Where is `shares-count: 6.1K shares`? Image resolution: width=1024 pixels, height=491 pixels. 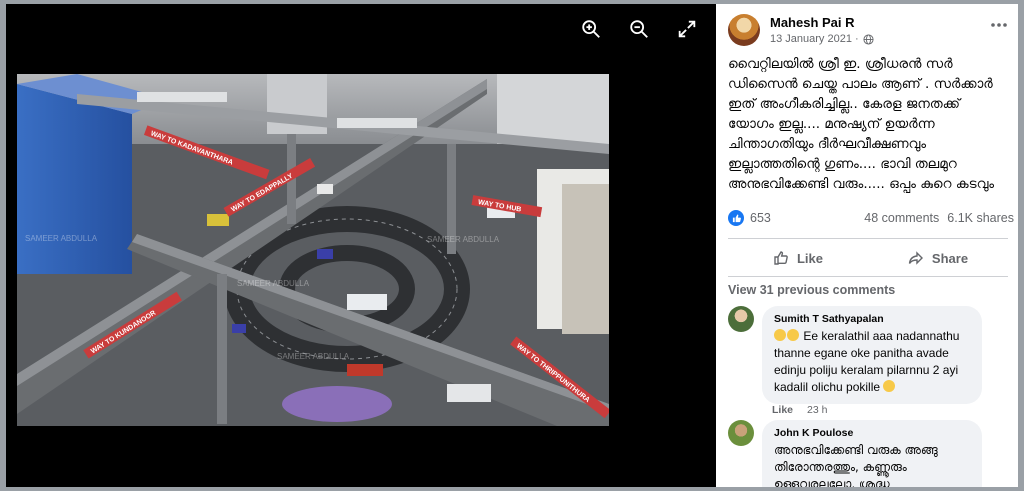
shares-count: 6.1K shares is located at coordinates (980, 218).